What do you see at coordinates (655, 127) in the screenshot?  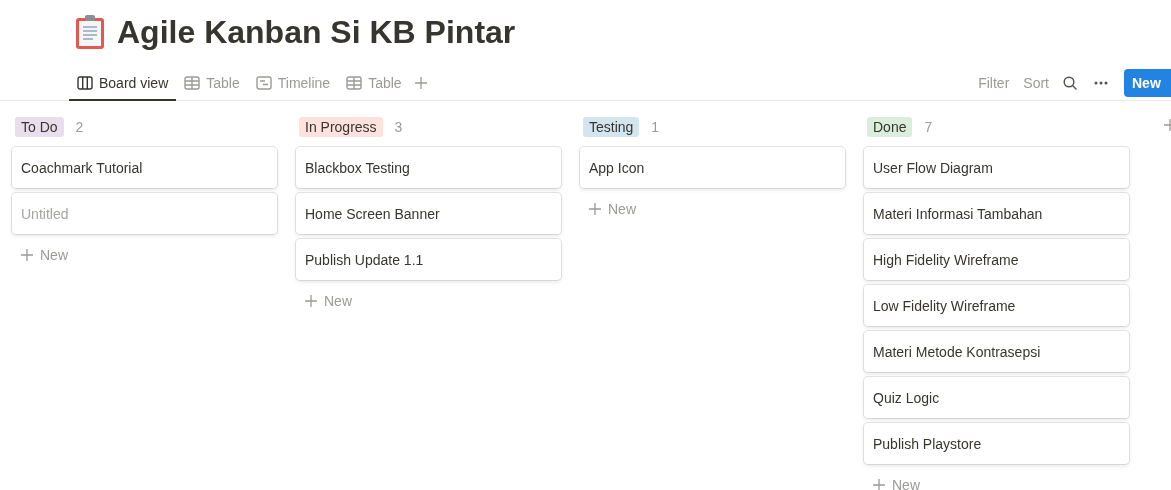 I see `group-count: 1` at bounding box center [655, 127].